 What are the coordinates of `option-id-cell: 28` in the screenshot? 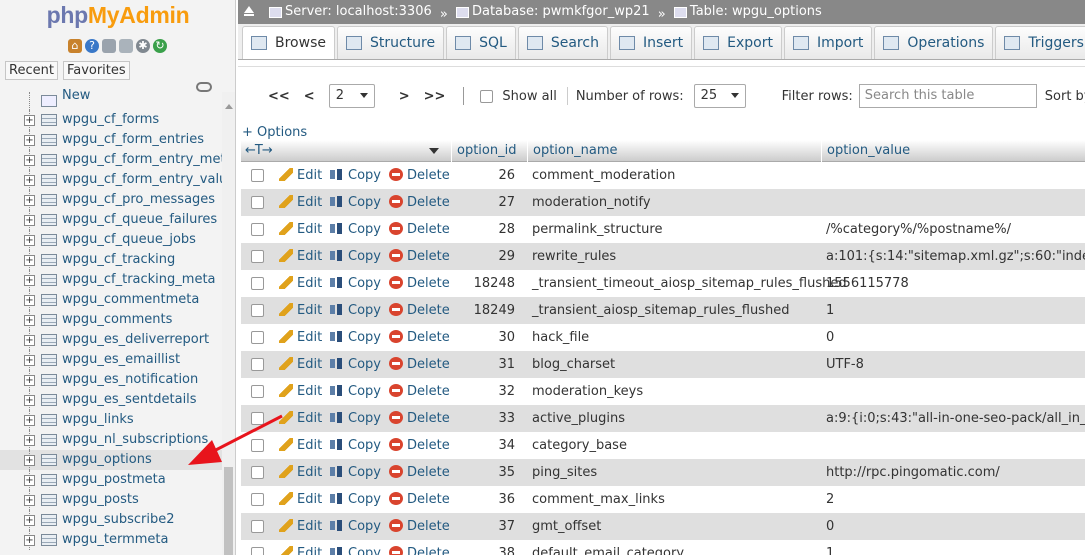 It's located at (483, 229).